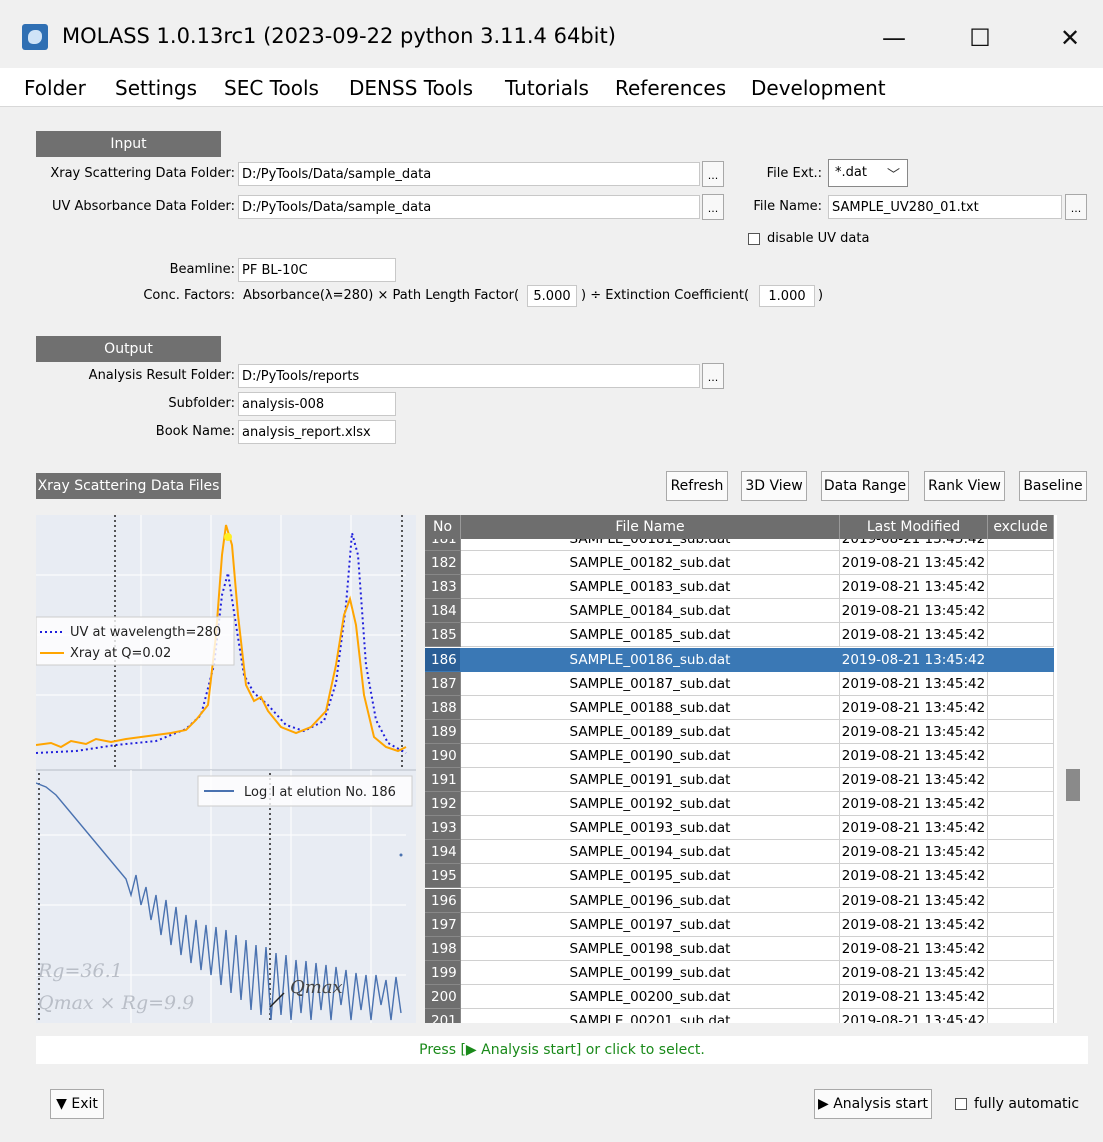  Describe the element at coordinates (818, 88) in the screenshot. I see `menu-development: Development` at that location.